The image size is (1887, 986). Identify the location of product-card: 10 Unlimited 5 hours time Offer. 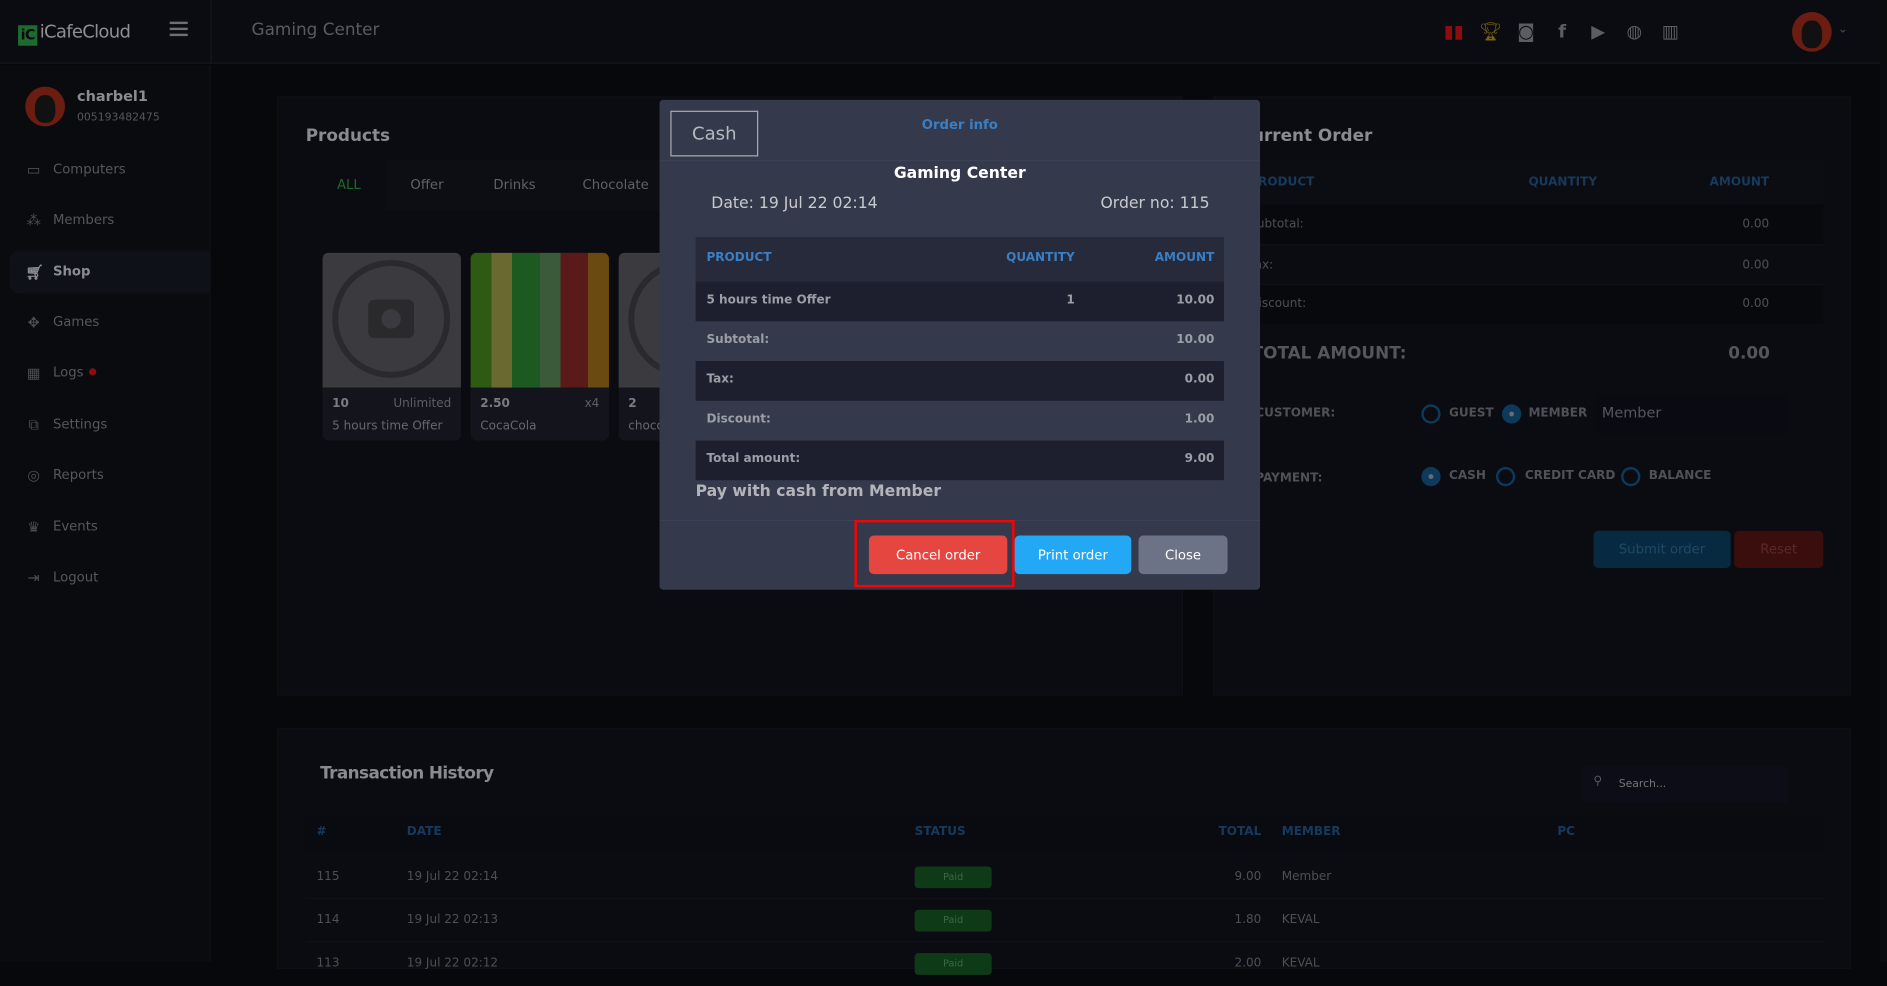
(391, 346).